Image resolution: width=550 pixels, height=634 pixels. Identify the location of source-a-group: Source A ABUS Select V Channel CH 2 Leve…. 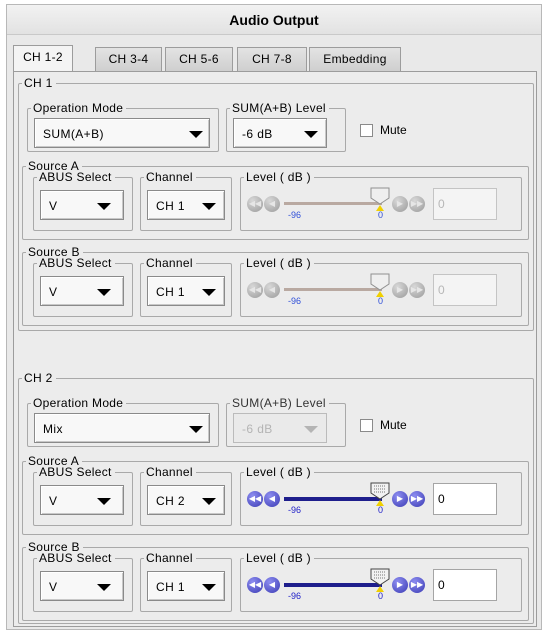
(275, 495).